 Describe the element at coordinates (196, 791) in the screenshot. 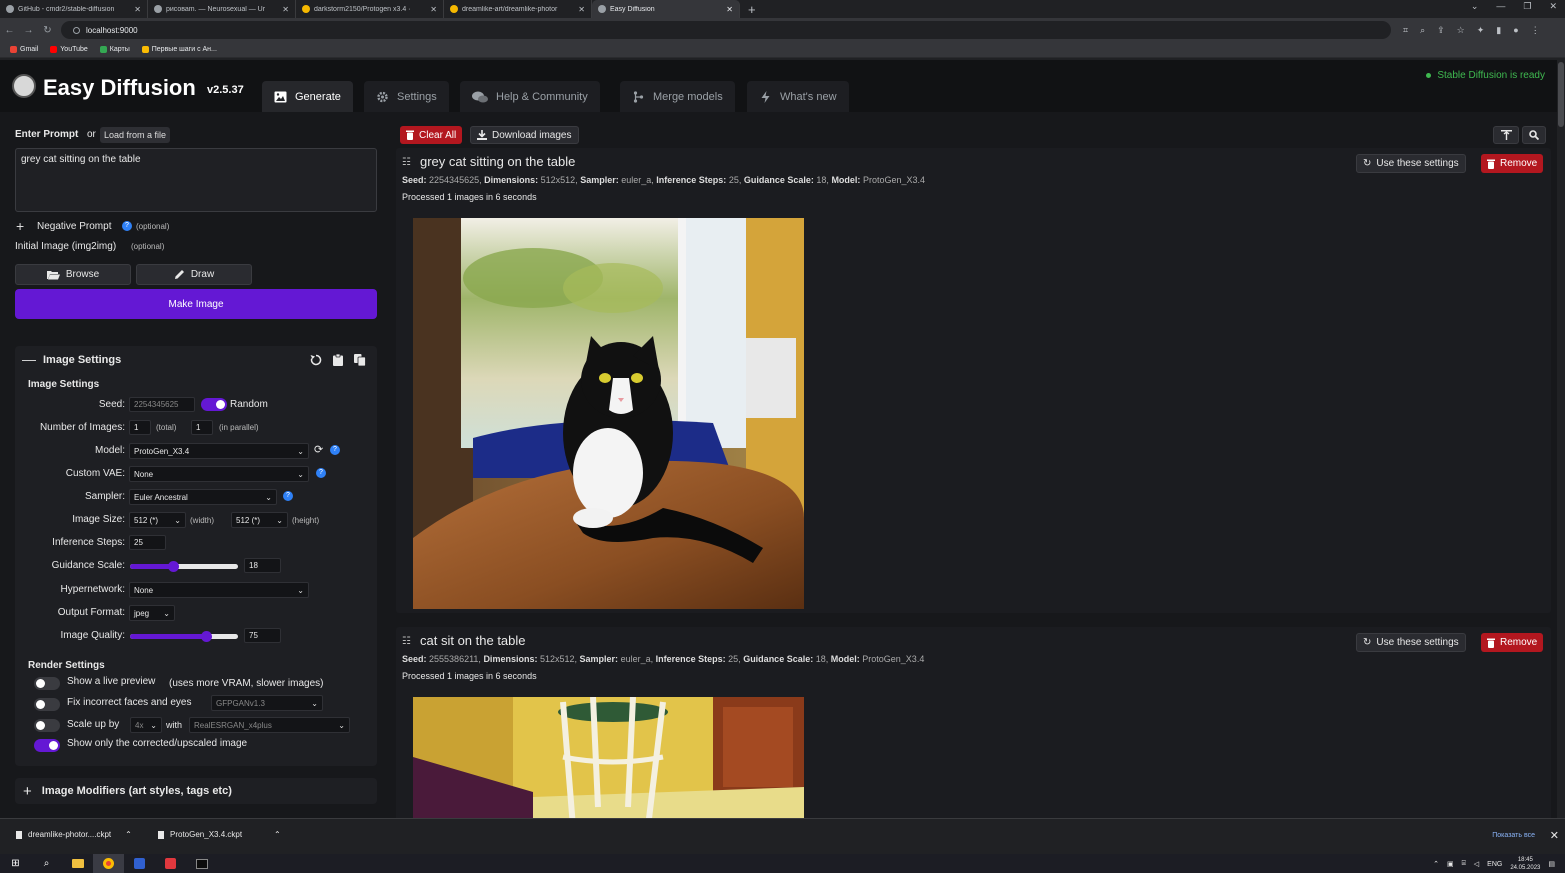

I see `image-modifiers-panel: + Image Modifiers (art styles, tags etc)` at that location.